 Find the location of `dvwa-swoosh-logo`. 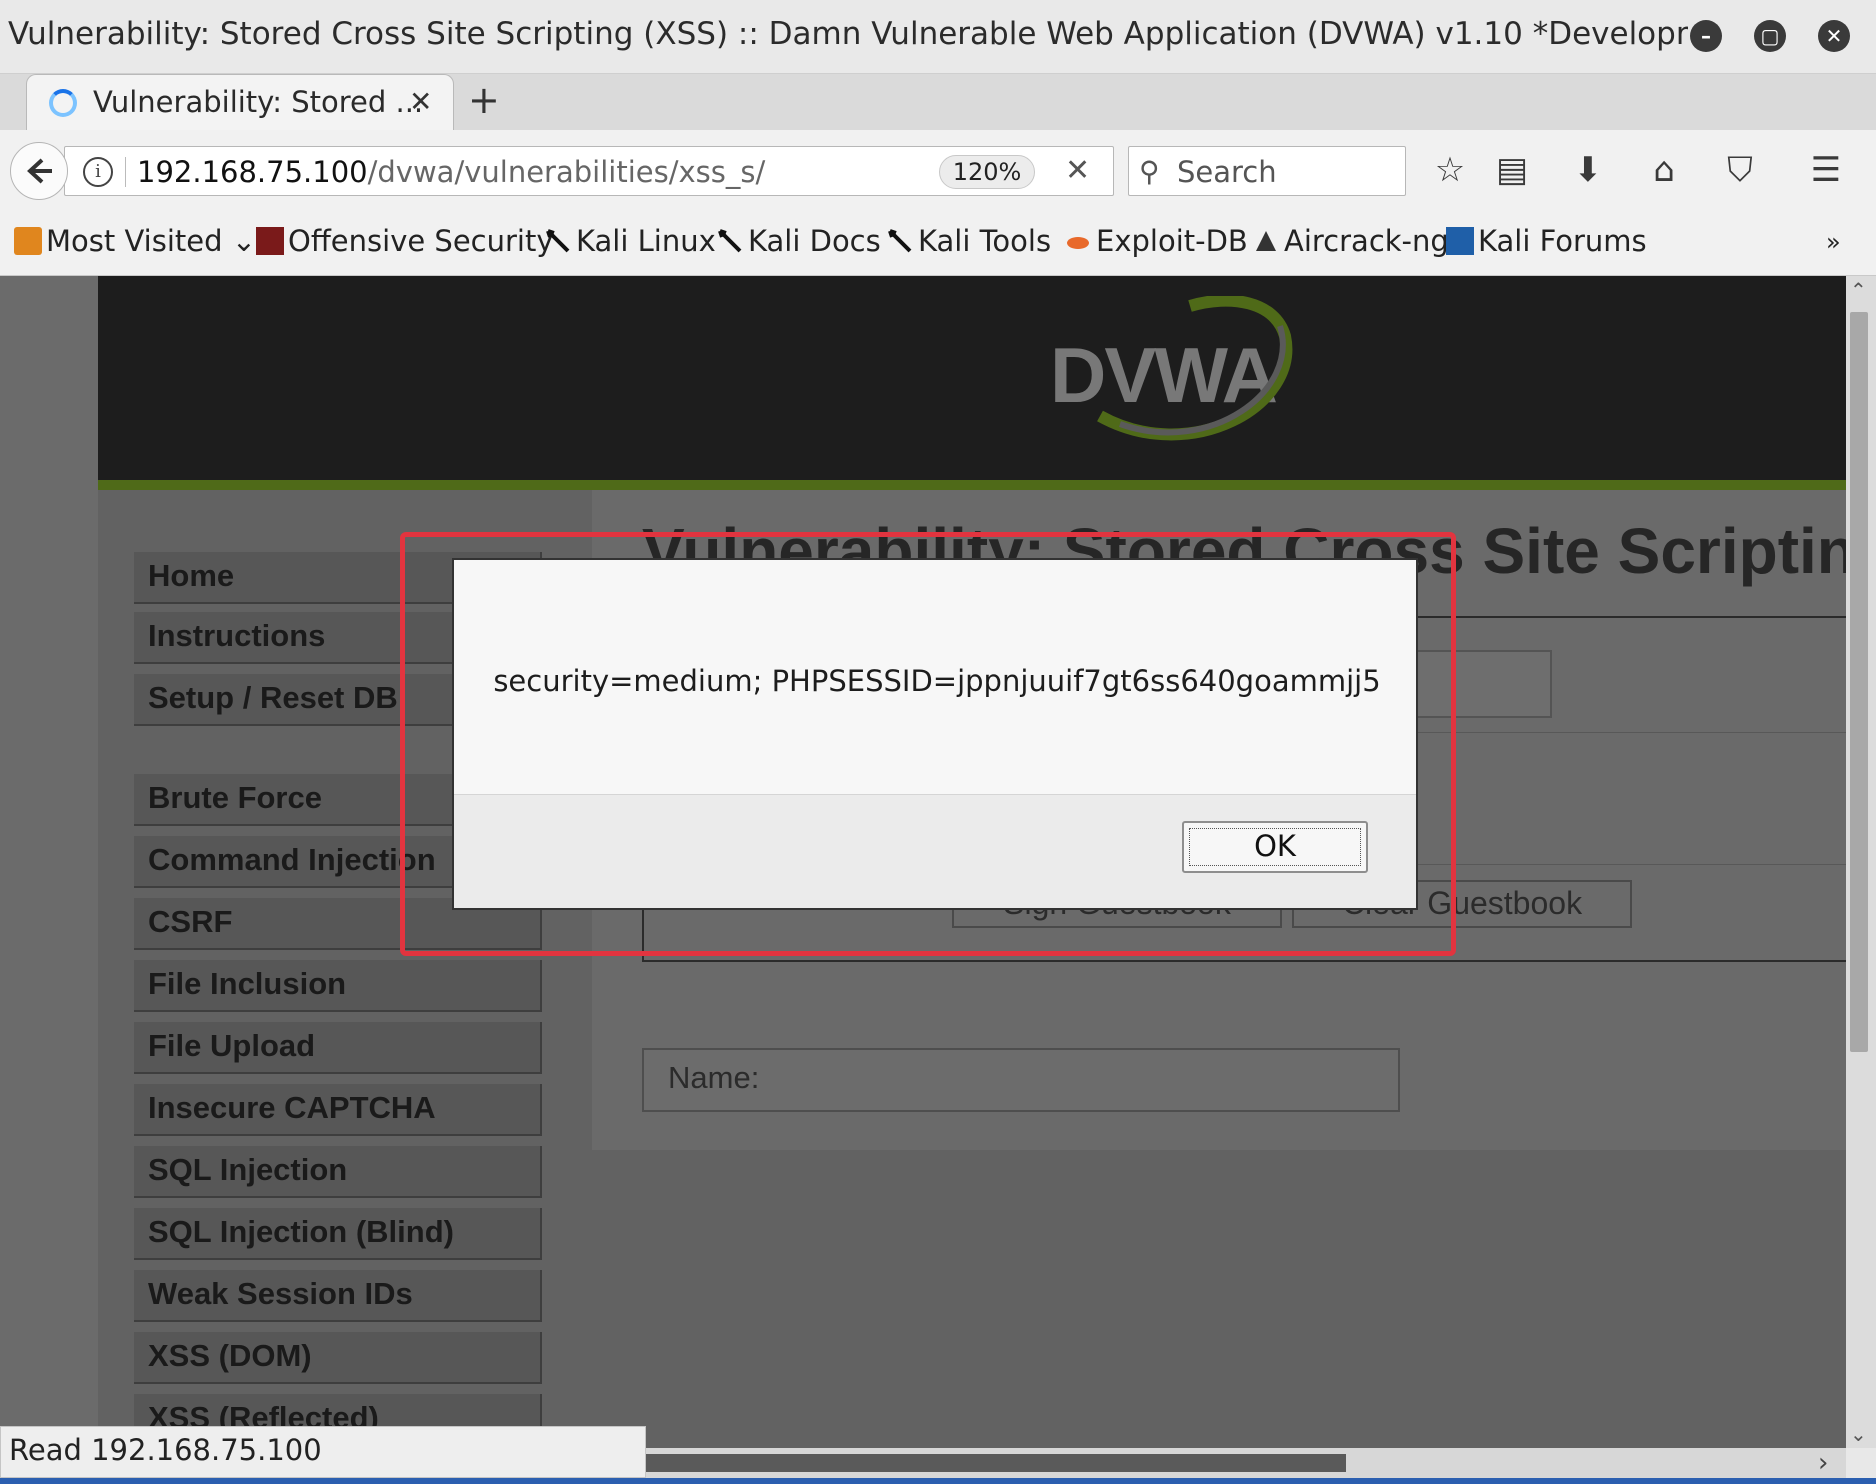

dvwa-swoosh-logo is located at coordinates (1195, 368).